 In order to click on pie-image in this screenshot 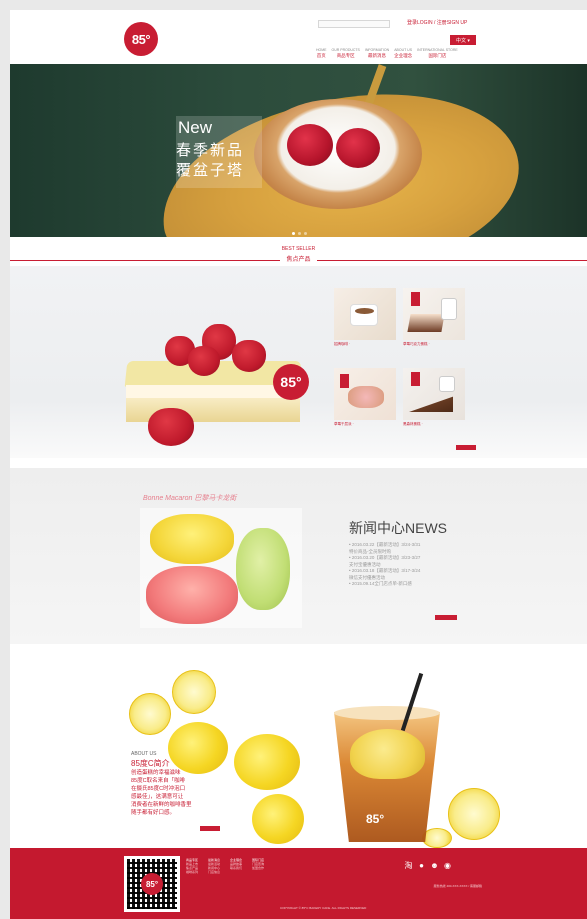, I will do `click(365, 394)`.